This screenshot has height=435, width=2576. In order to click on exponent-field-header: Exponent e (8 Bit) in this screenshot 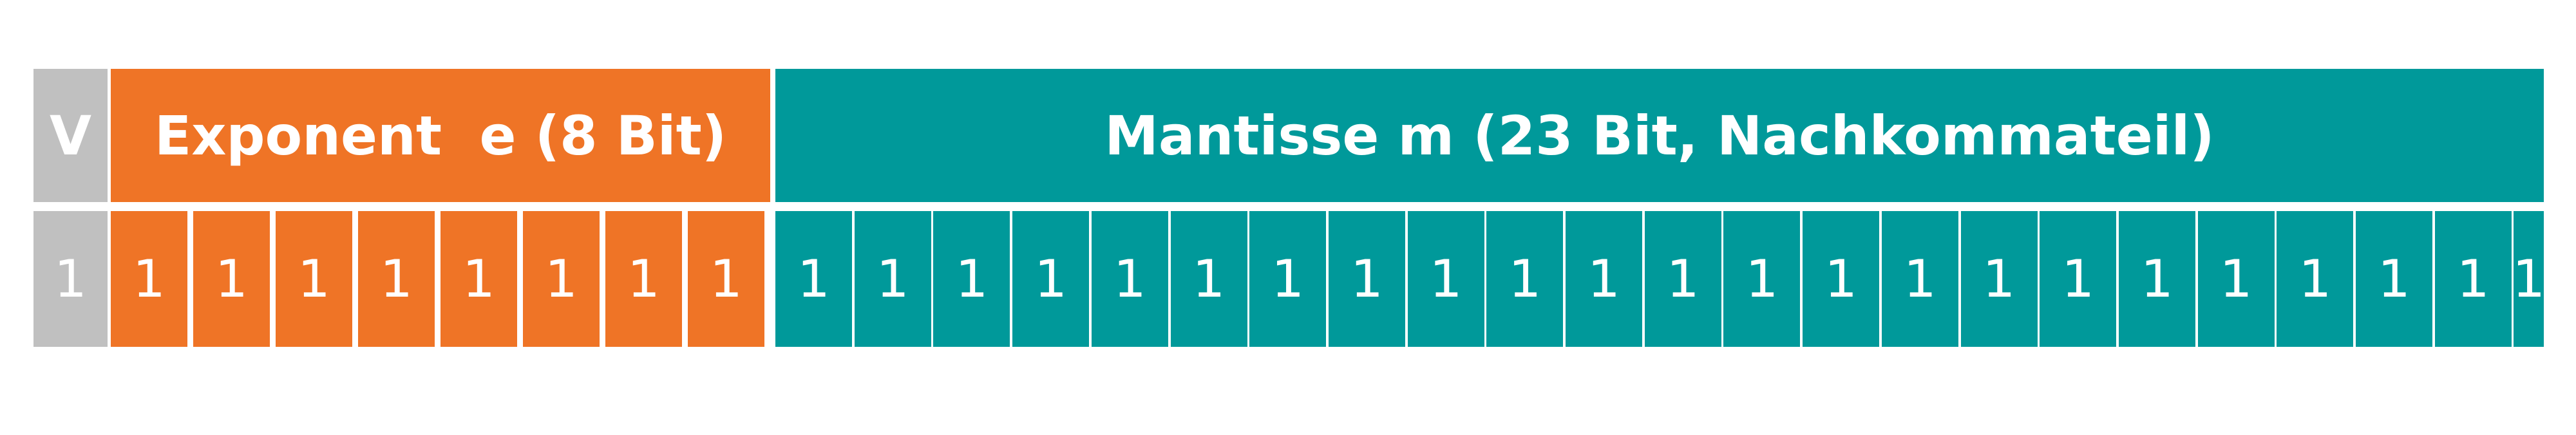, I will do `click(441, 135)`.